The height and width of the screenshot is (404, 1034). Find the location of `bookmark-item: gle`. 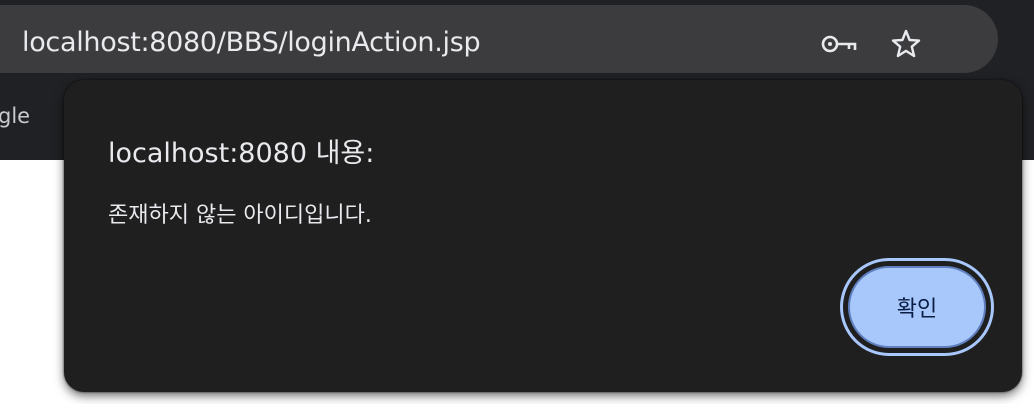

bookmark-item: gle is located at coordinates (15, 116).